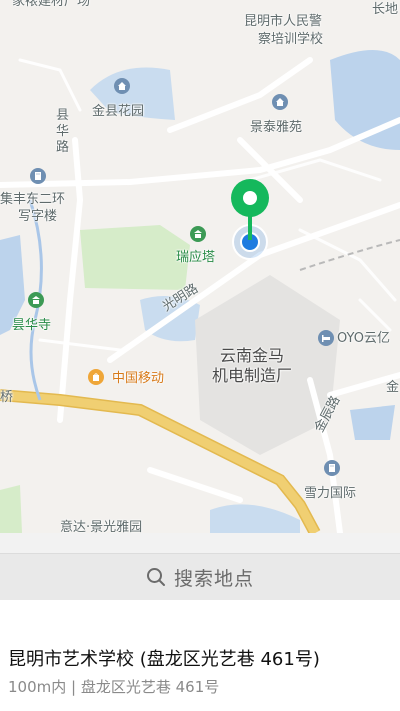 The image size is (400, 711). I want to click on map-label-jingtai-yayuan: 景泰雅苑, so click(276, 127).